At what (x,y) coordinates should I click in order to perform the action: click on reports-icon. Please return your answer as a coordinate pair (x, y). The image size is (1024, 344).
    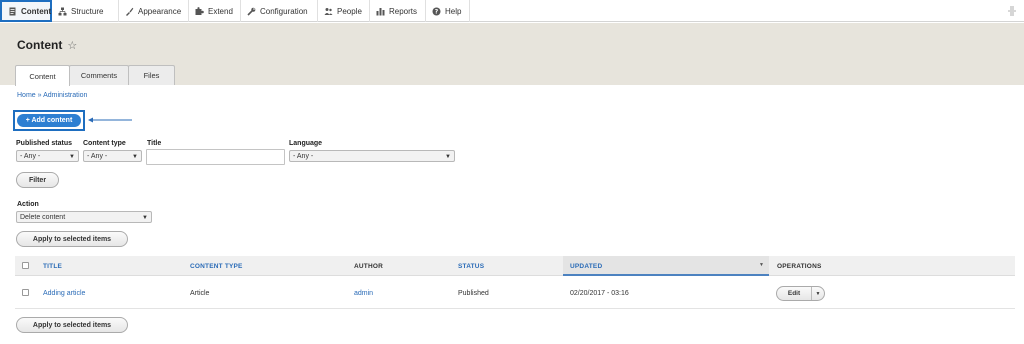
    Looking at the image, I should click on (380, 11).